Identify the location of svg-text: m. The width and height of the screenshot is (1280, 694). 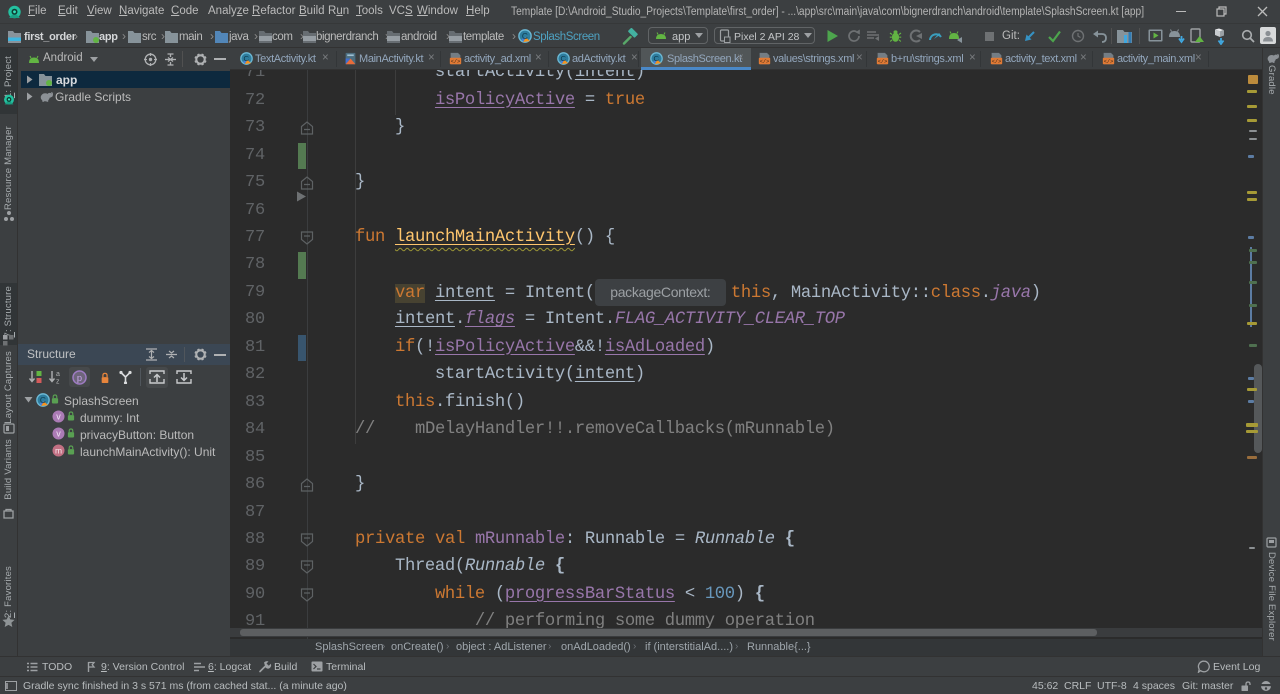
(58, 451).